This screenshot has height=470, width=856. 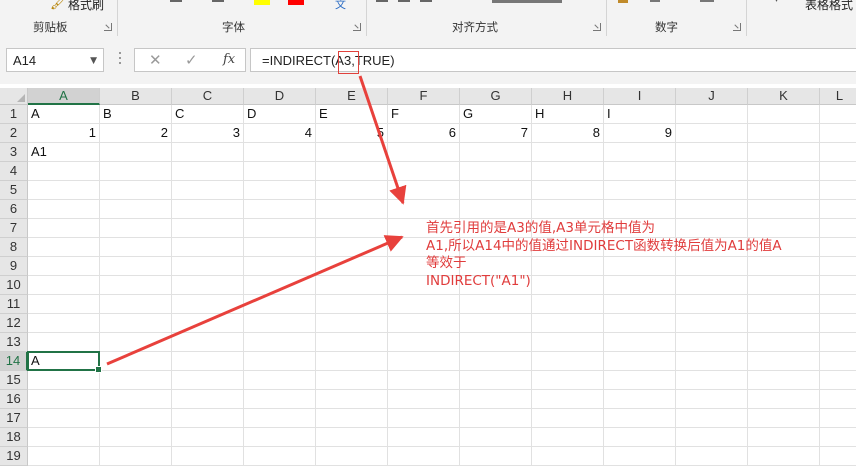 What do you see at coordinates (255, 300) in the screenshot?
I see `arrow-from-a14` at bounding box center [255, 300].